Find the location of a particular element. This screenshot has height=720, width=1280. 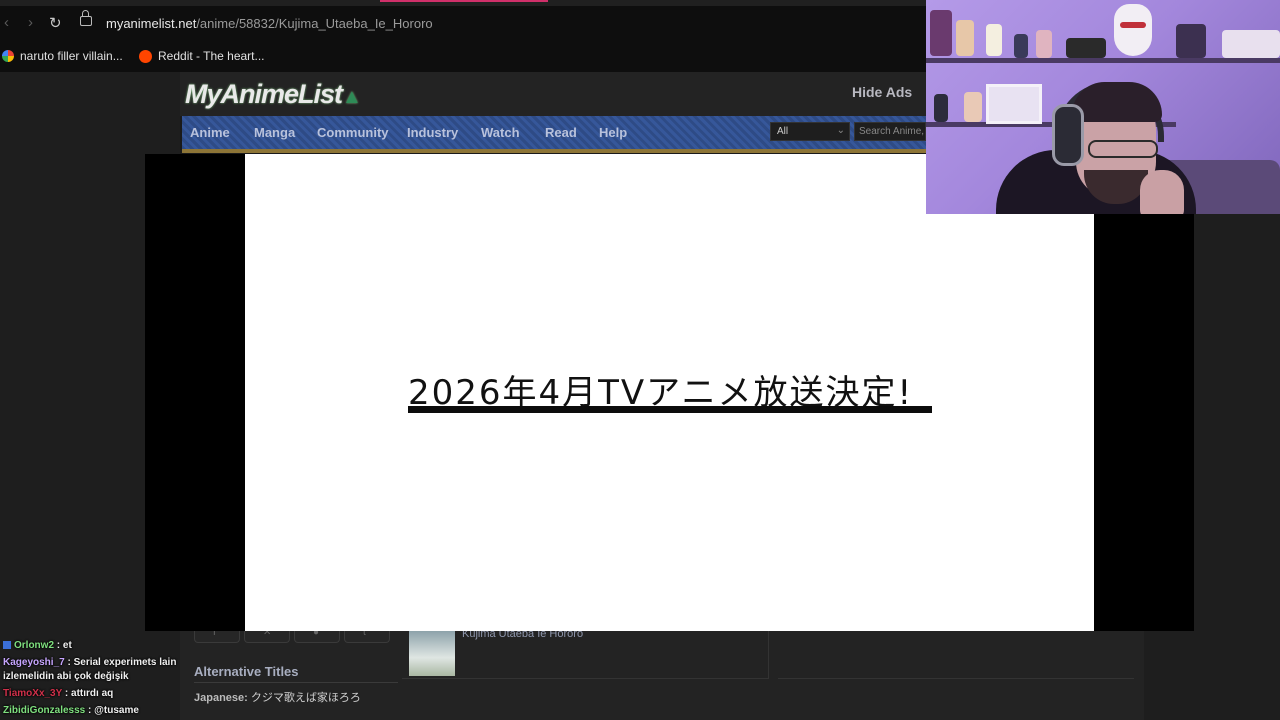

mal-logo: MyAnimeList▲ is located at coordinates (273, 94).